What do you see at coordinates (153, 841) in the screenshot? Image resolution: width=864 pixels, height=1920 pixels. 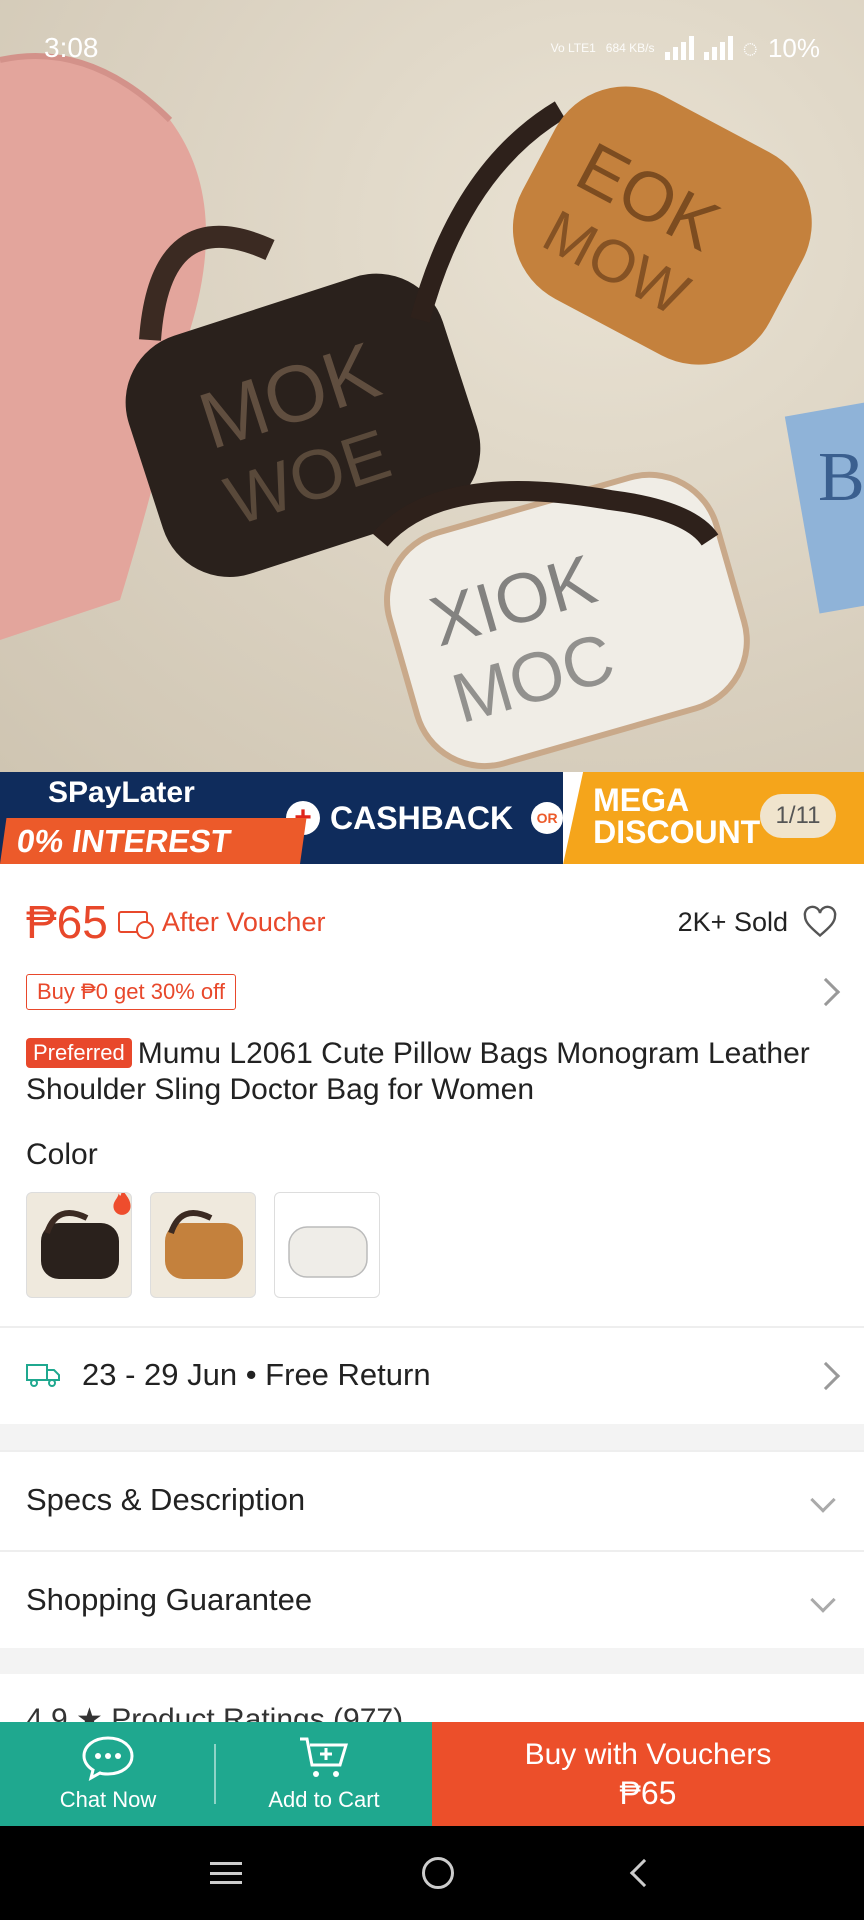 I see `interest-label: 0% INTEREST` at bounding box center [153, 841].